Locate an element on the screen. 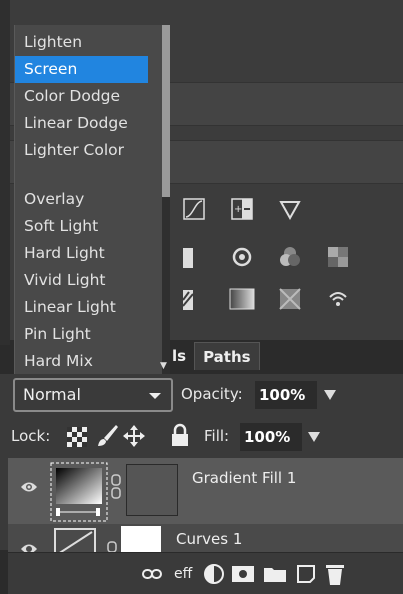 This screenshot has height=594, width=403. layer-row: Curves 1 is located at coordinates (205, 538).